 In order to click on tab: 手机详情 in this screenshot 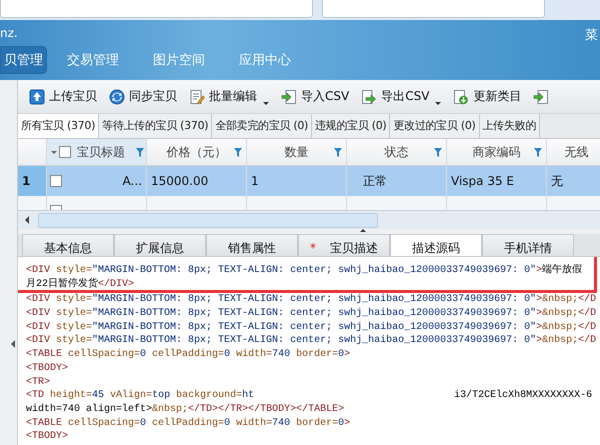, I will do `click(528, 245)`.